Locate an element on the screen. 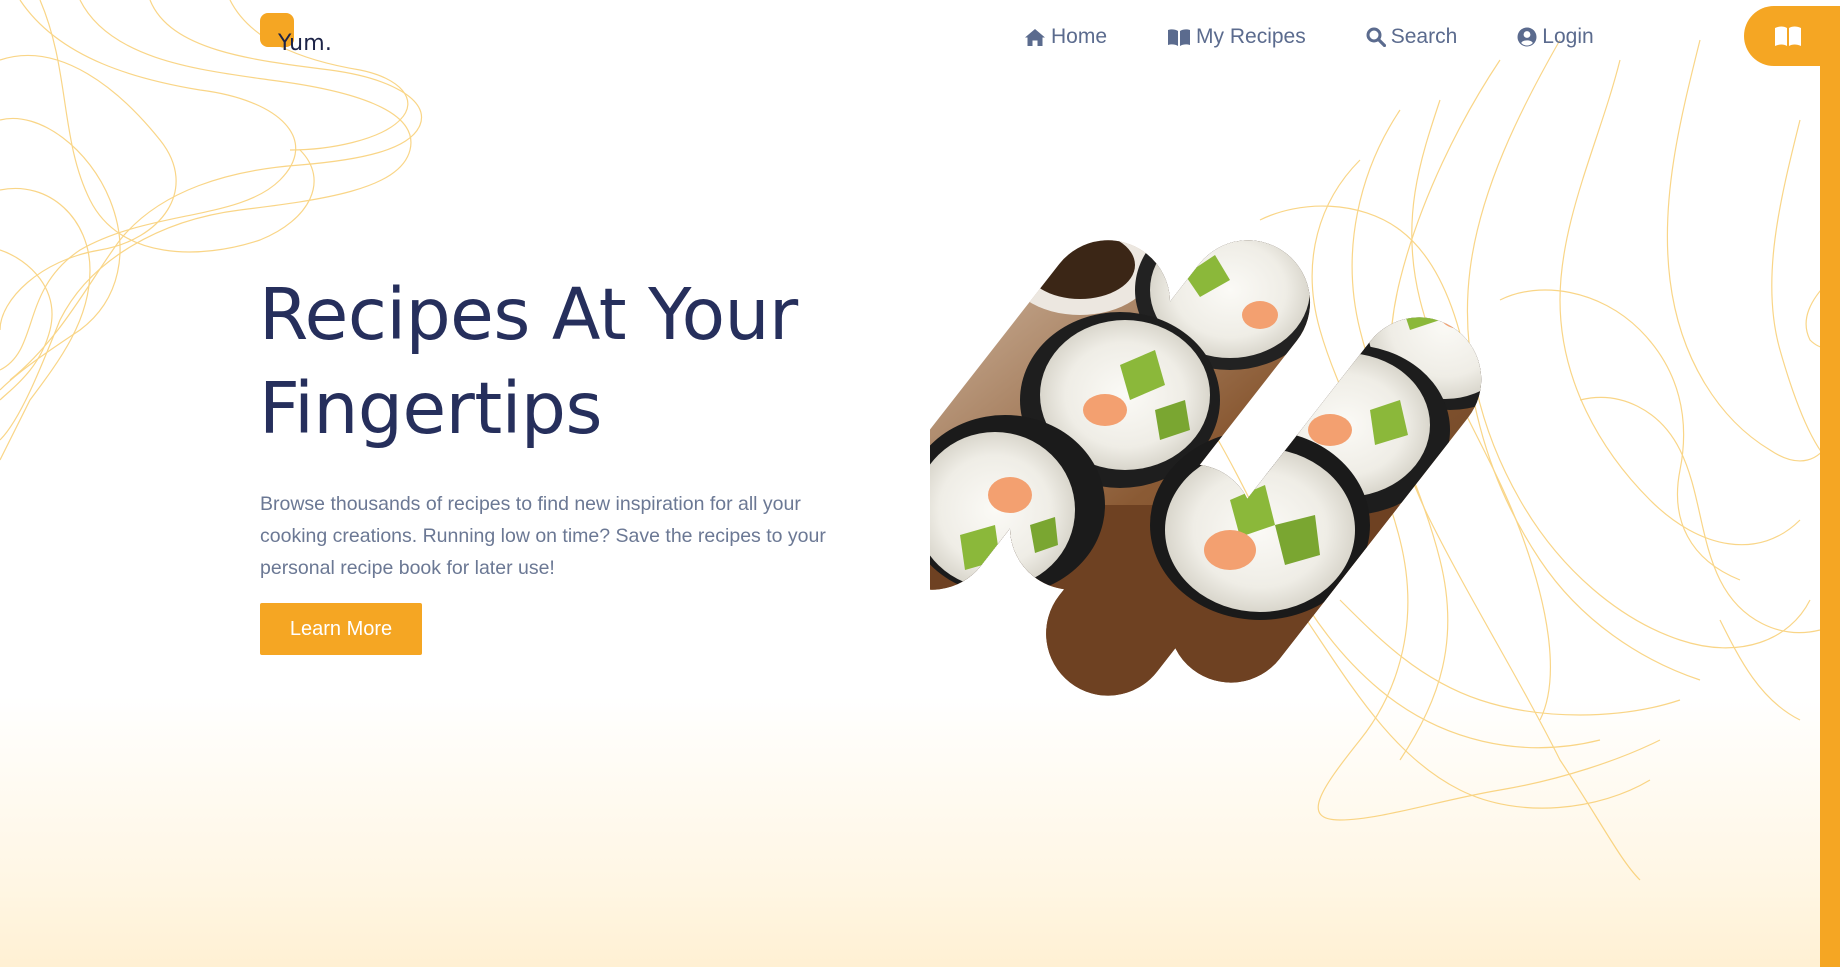 Image resolution: width=1840 pixels, height=967 pixels. hero-title: Recipes At Your Fingertips is located at coordinates (579, 362).